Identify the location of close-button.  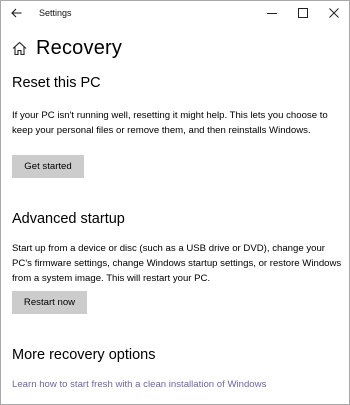
(333, 13).